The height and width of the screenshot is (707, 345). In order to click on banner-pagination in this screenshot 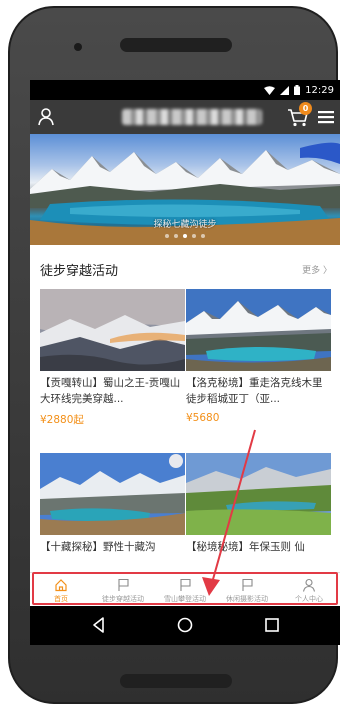, I will do `click(185, 236)`.